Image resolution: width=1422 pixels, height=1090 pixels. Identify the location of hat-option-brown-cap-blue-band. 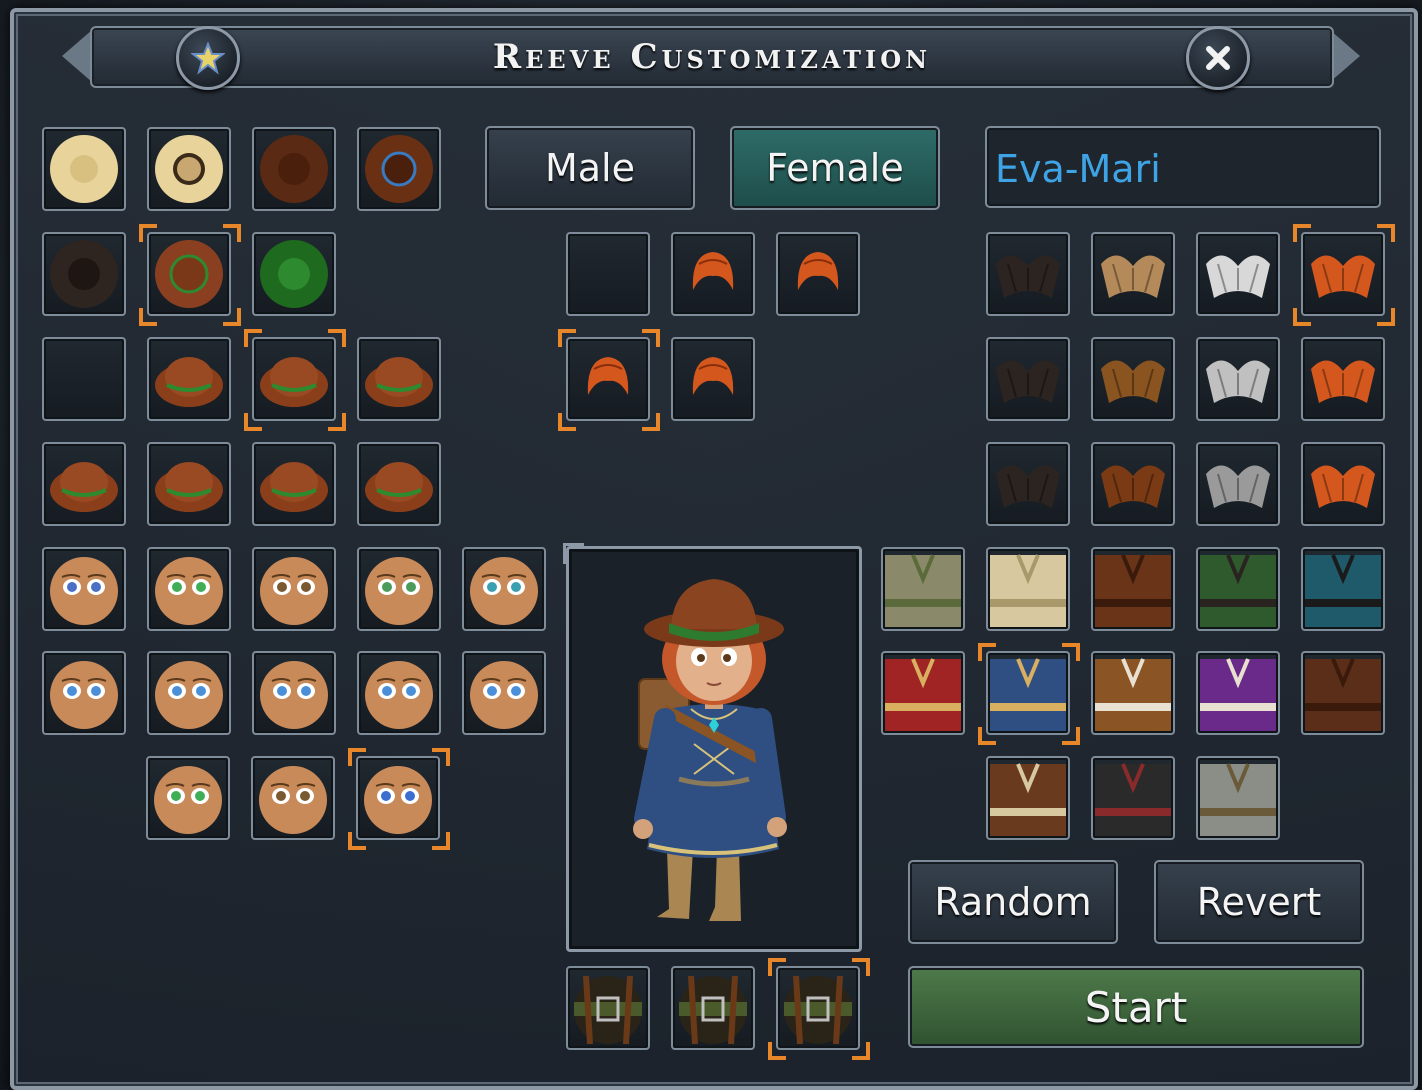
(399, 169).